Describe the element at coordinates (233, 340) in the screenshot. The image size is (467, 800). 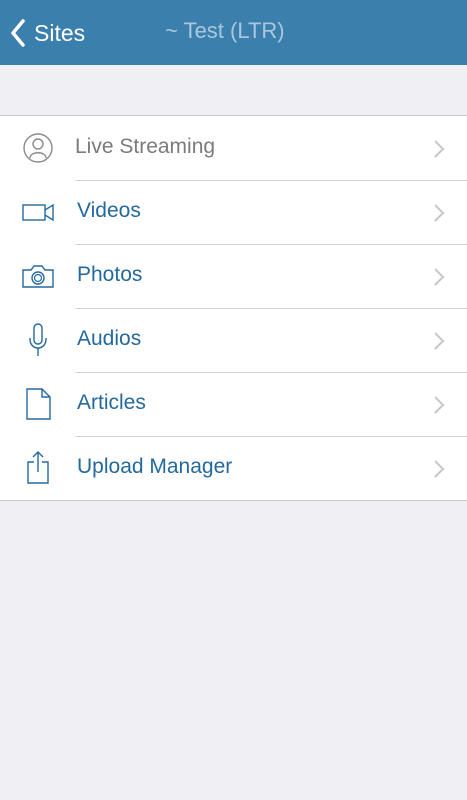
I see `menu-item-audios: Audios` at that location.